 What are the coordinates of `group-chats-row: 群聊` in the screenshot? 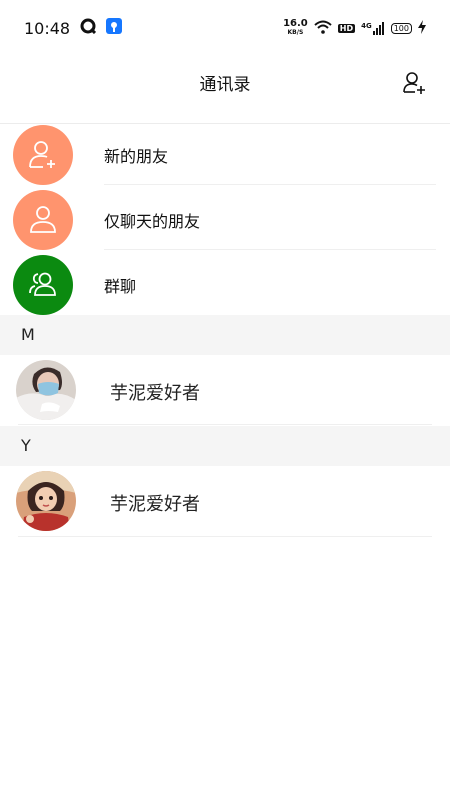 It's located at (225, 287).